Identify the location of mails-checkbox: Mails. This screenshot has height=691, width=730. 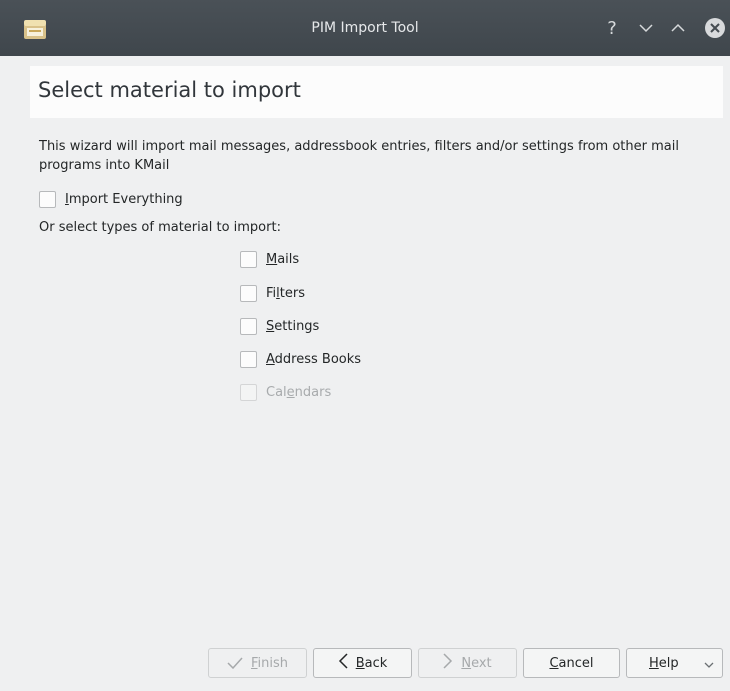
(269, 259).